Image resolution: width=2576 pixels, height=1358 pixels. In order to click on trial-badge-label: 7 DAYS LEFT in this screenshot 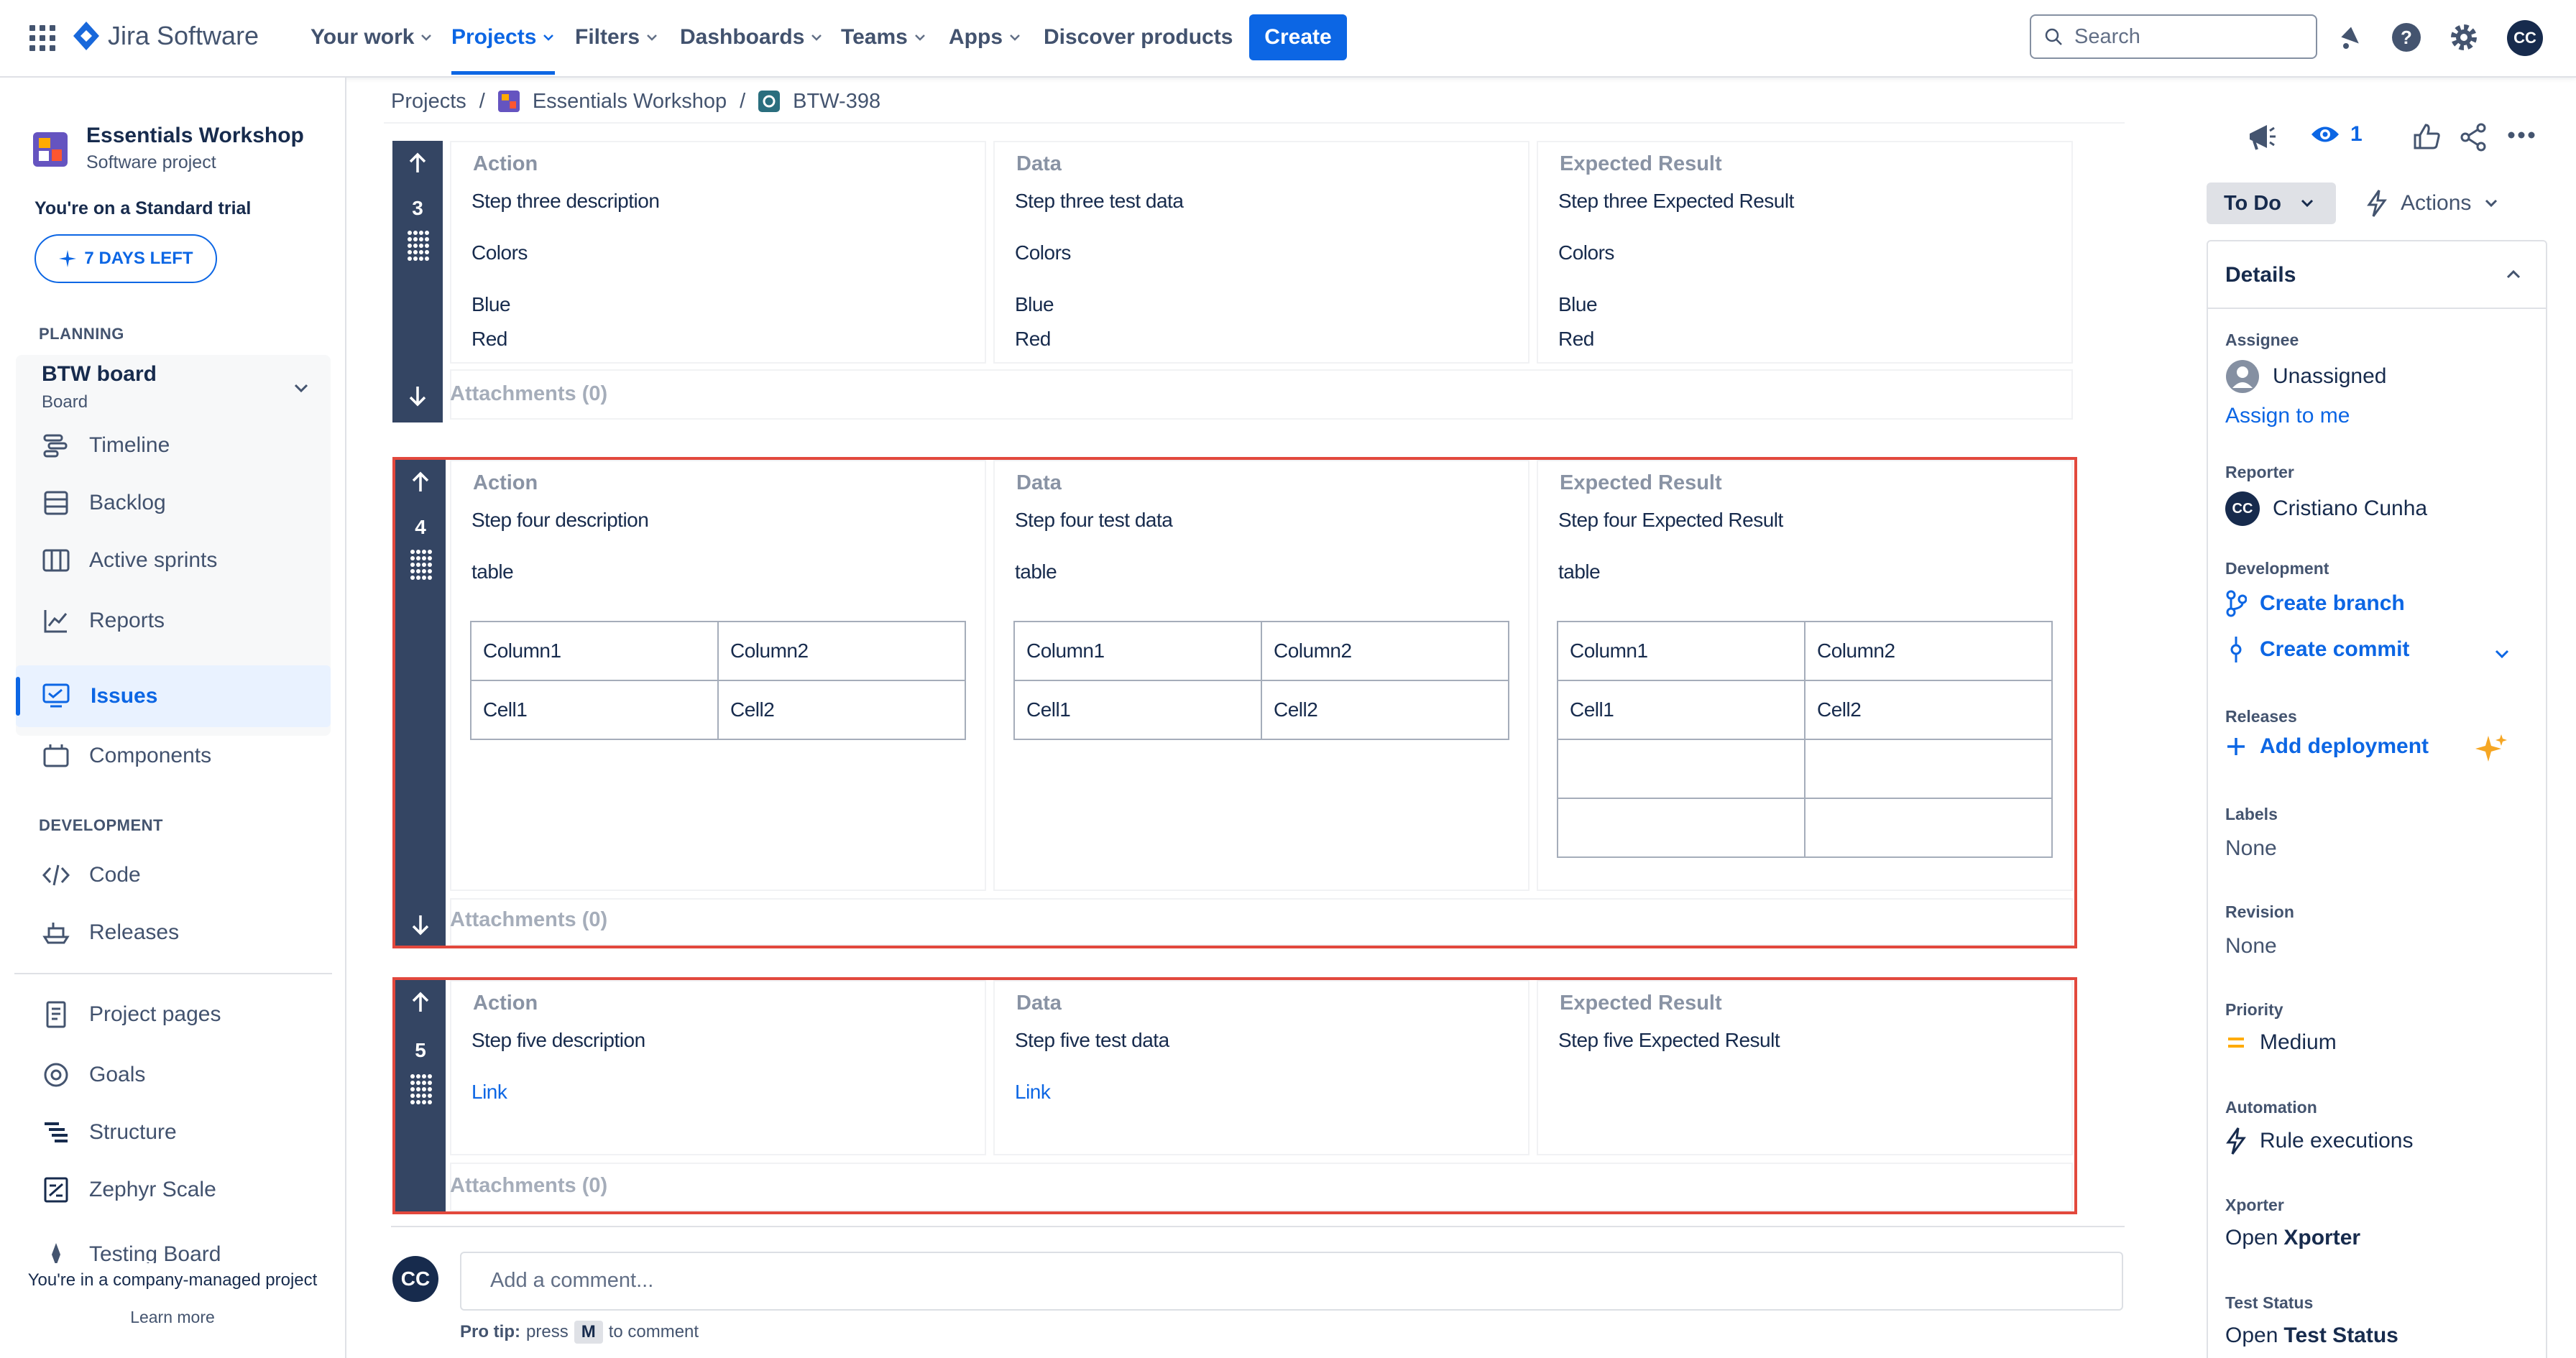, I will do `click(138, 258)`.